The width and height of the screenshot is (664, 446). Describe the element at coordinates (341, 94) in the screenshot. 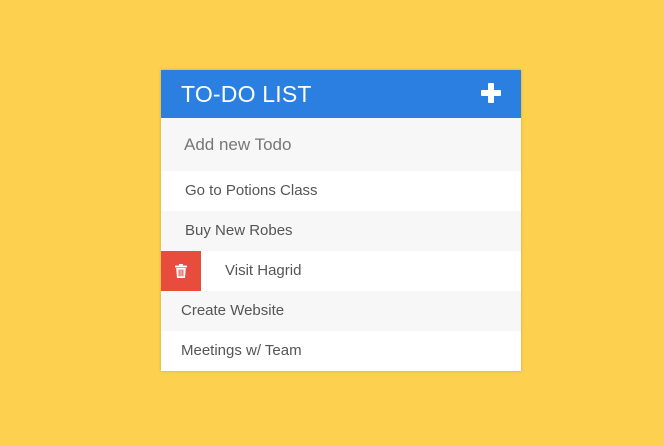

I see `header: TO-DO LIST` at that location.